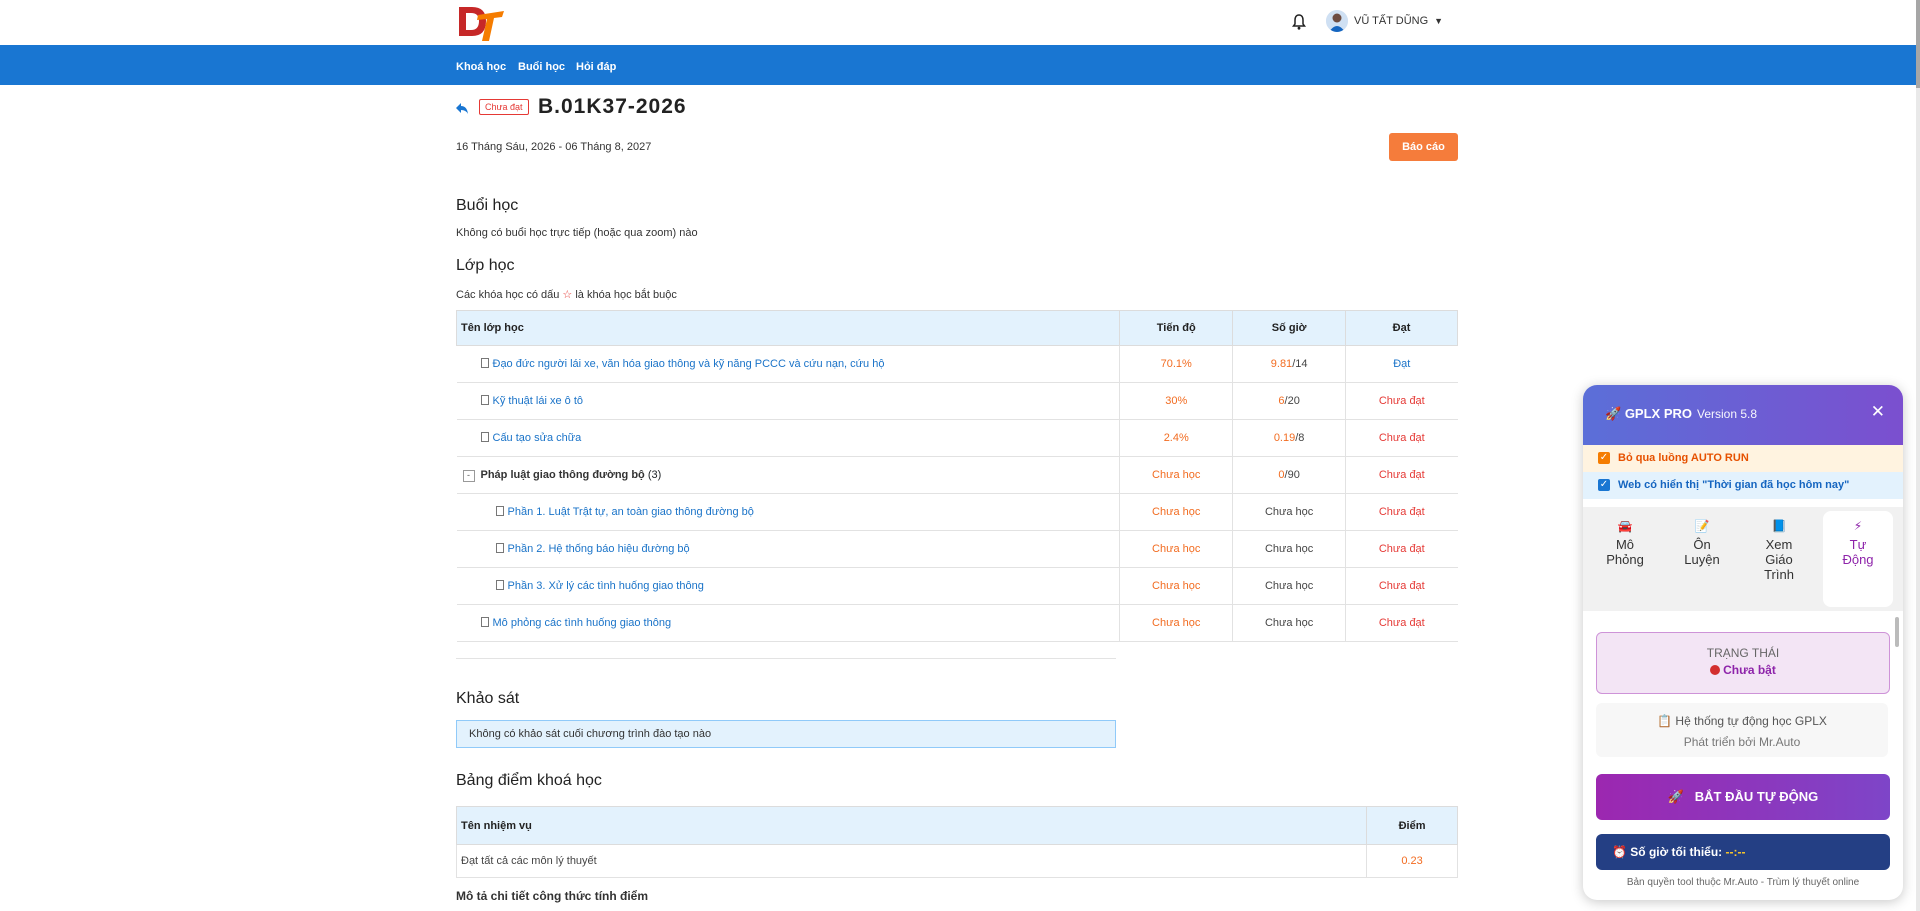 This screenshot has height=911, width=1920. I want to click on top-header: VŨ TẤT DŨNG ▼, so click(960, 22).